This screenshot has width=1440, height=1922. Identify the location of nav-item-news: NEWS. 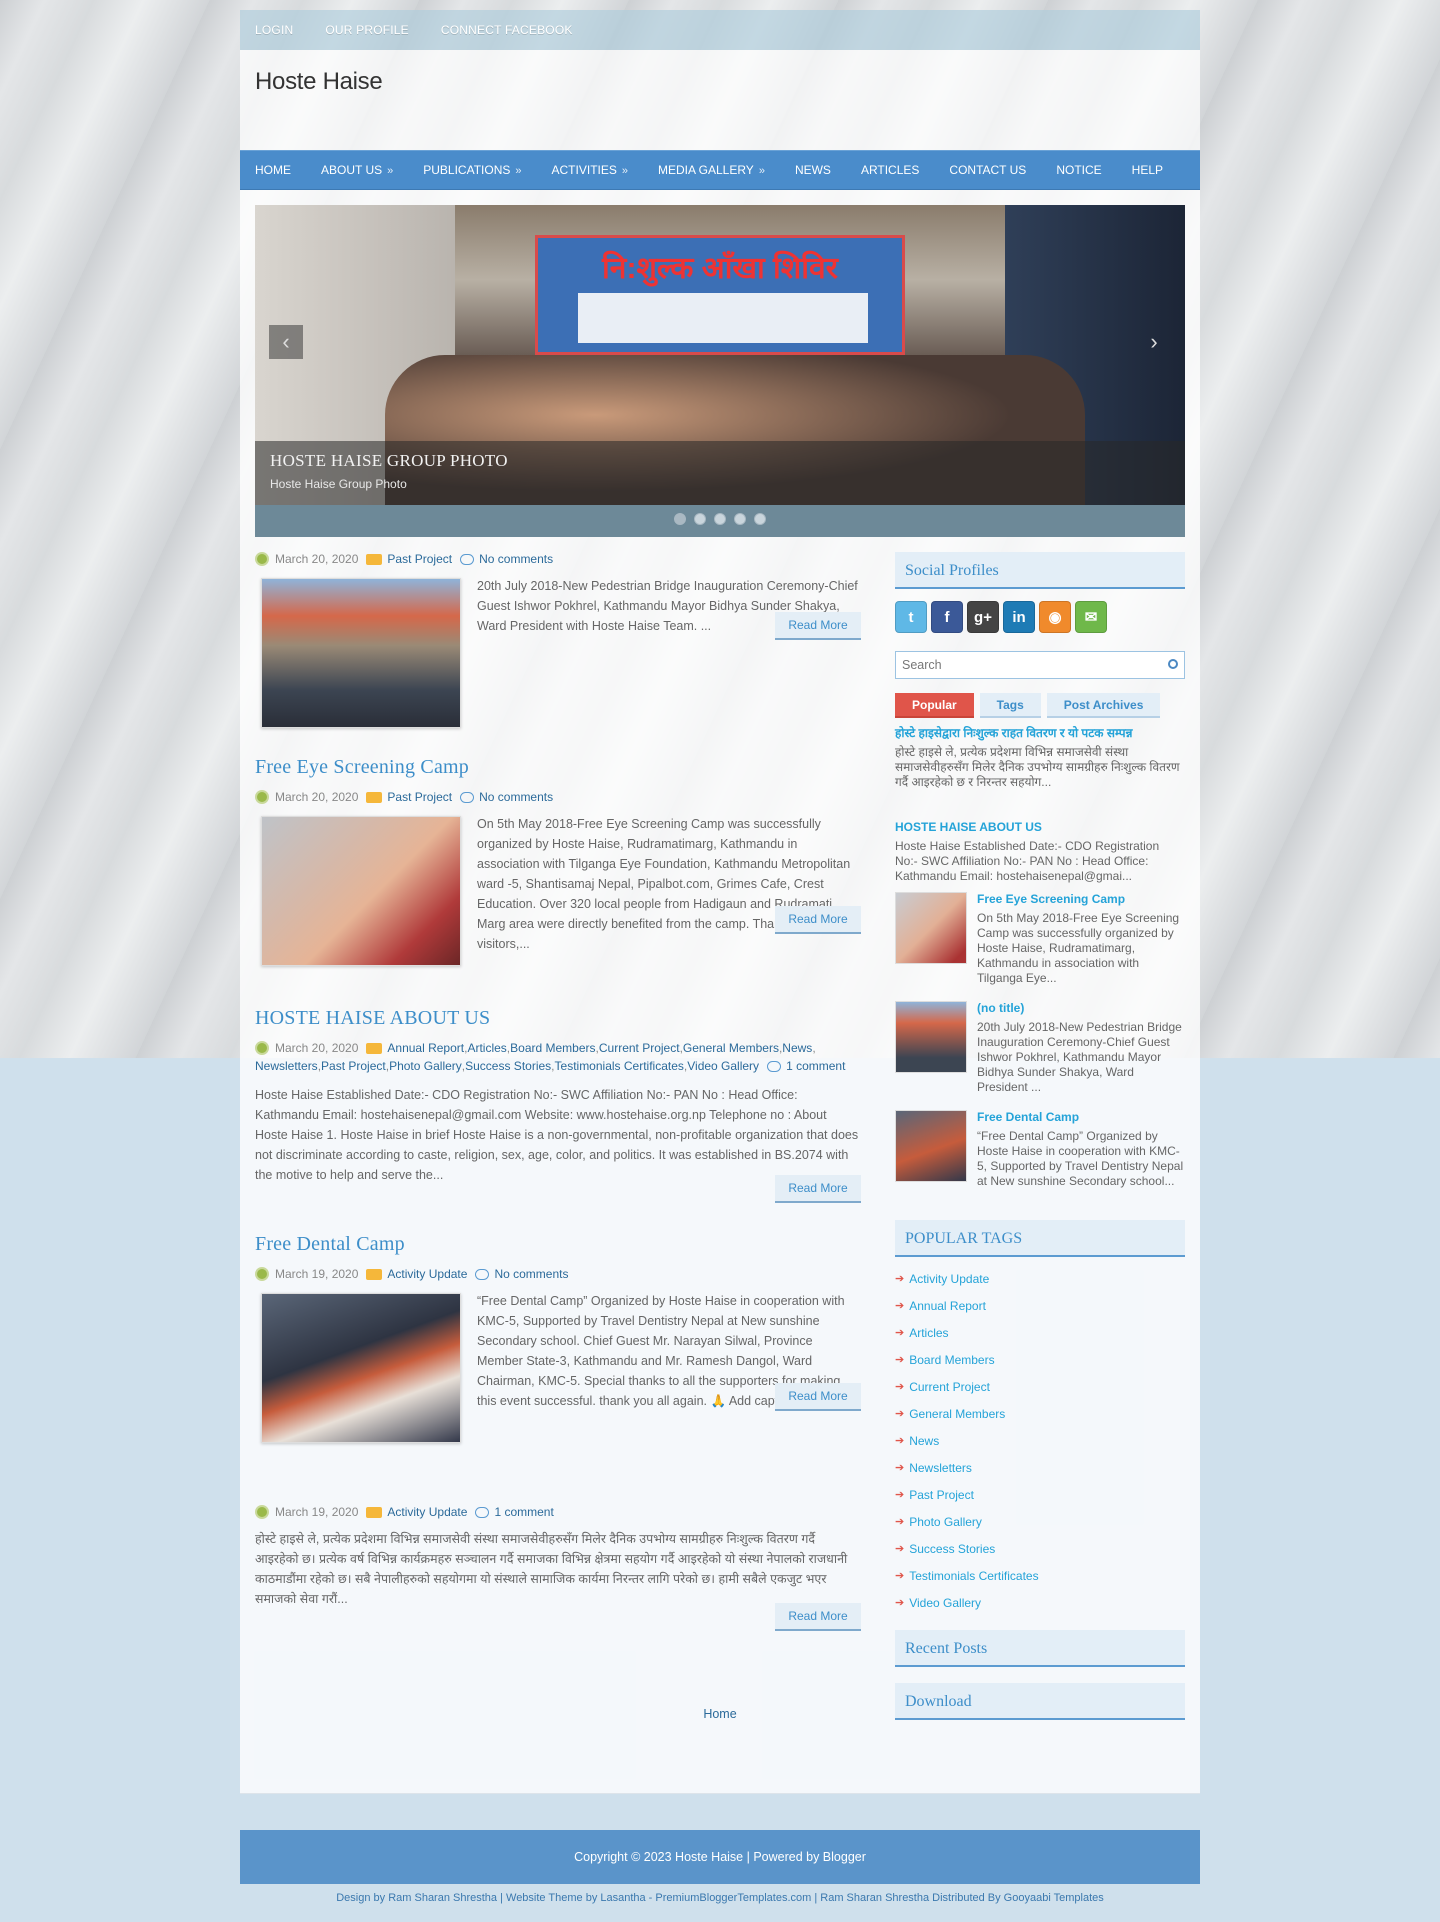
(813, 170).